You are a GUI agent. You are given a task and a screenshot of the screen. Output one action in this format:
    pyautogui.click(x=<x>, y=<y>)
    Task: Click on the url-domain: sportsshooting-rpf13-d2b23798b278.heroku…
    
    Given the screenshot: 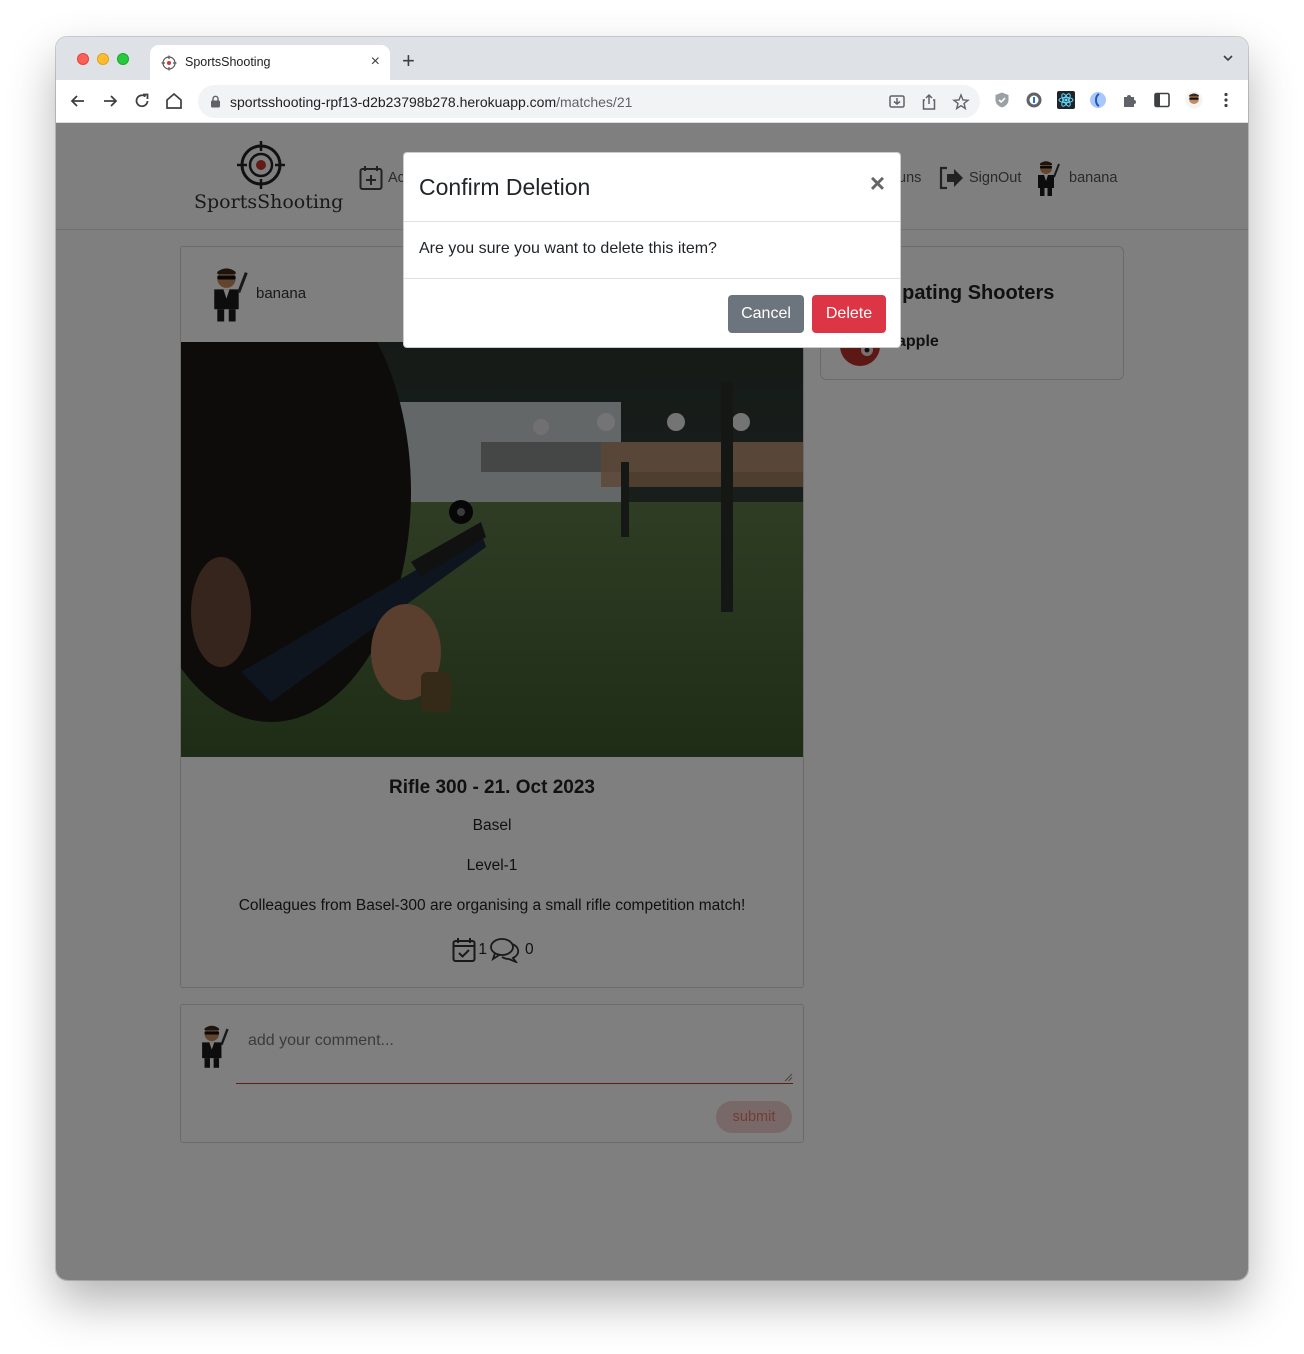 What is the action you would take?
    pyautogui.click(x=393, y=102)
    